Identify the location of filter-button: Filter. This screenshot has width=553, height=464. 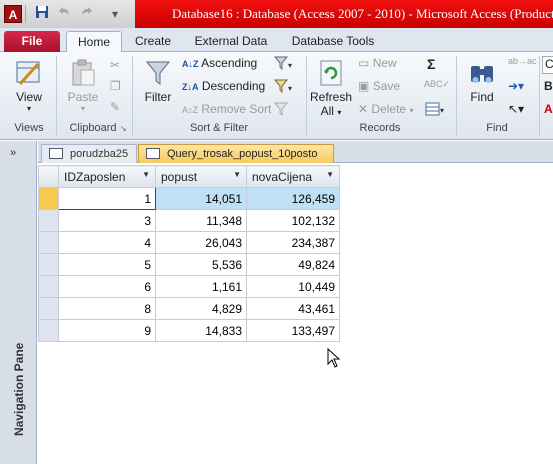
(158, 81).